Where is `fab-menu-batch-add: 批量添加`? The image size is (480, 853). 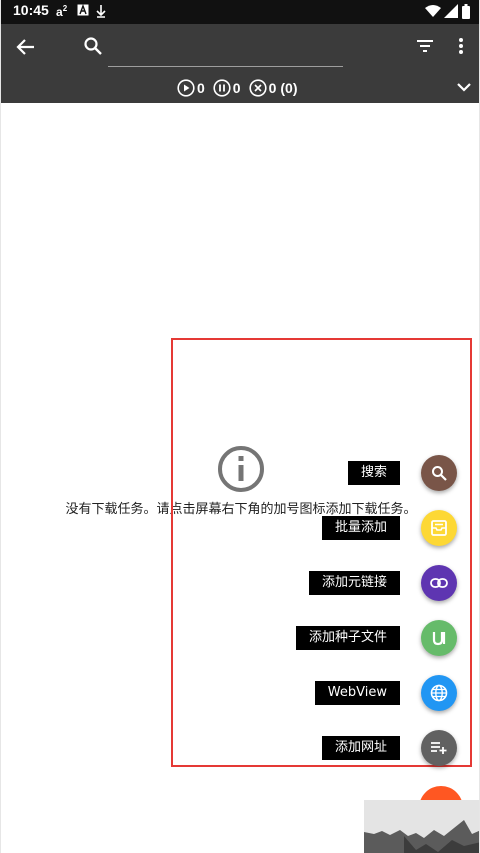
fab-menu-batch-add: 批量添加 is located at coordinates (389, 528).